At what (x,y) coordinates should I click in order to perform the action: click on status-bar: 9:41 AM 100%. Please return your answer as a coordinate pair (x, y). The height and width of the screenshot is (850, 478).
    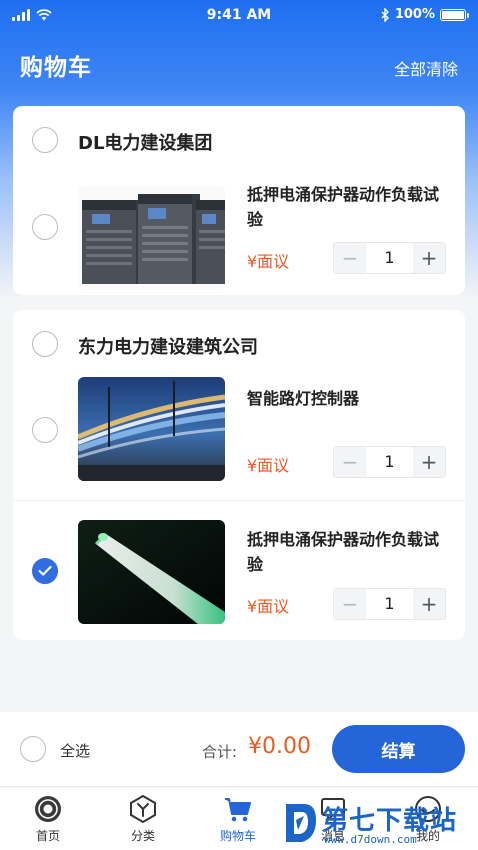
    Looking at the image, I should click on (239, 17).